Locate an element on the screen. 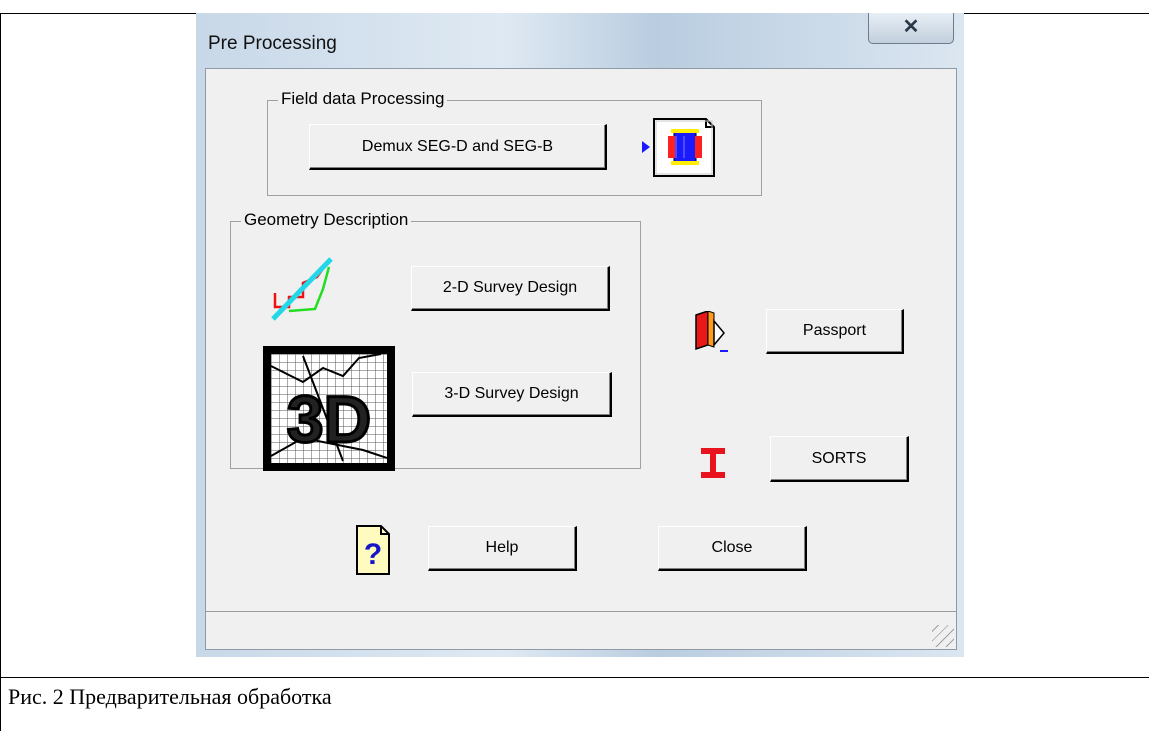 The height and width of the screenshot is (731, 1149). title-bar: Pre Processing ✕ is located at coordinates (580, 40).